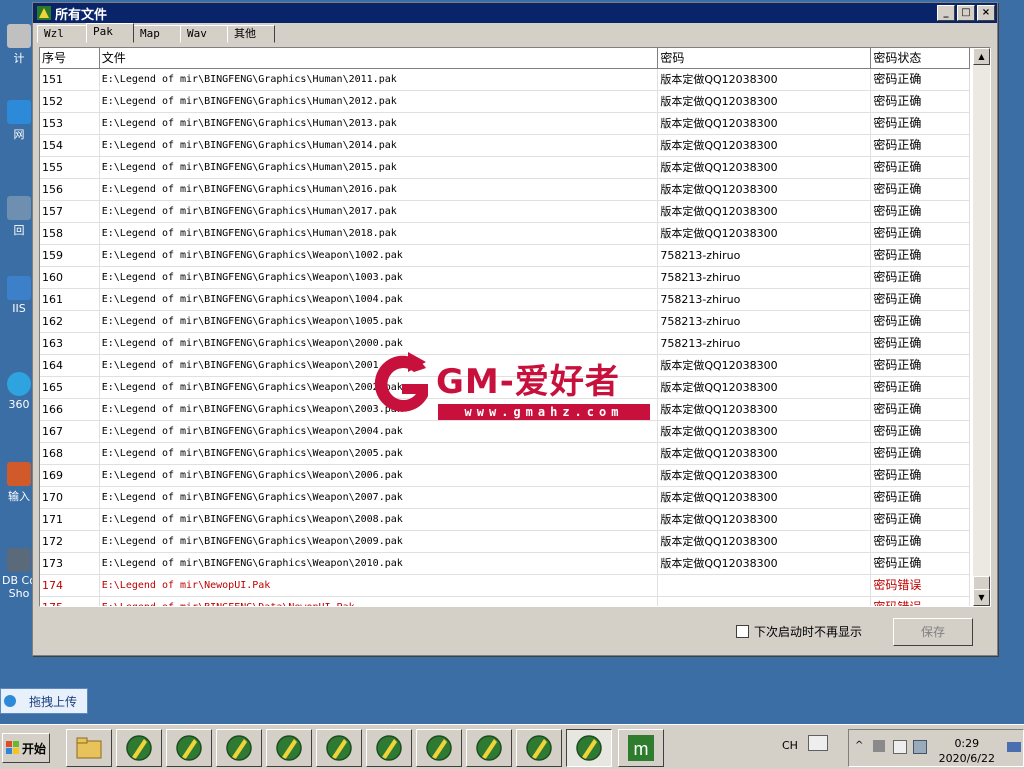 This screenshot has width=1024, height=769. What do you see at coordinates (505, 586) in the screenshot?
I see `table-row: 174 E:\Legend of mir\NewopUI.Pak 密码错误` at bounding box center [505, 586].